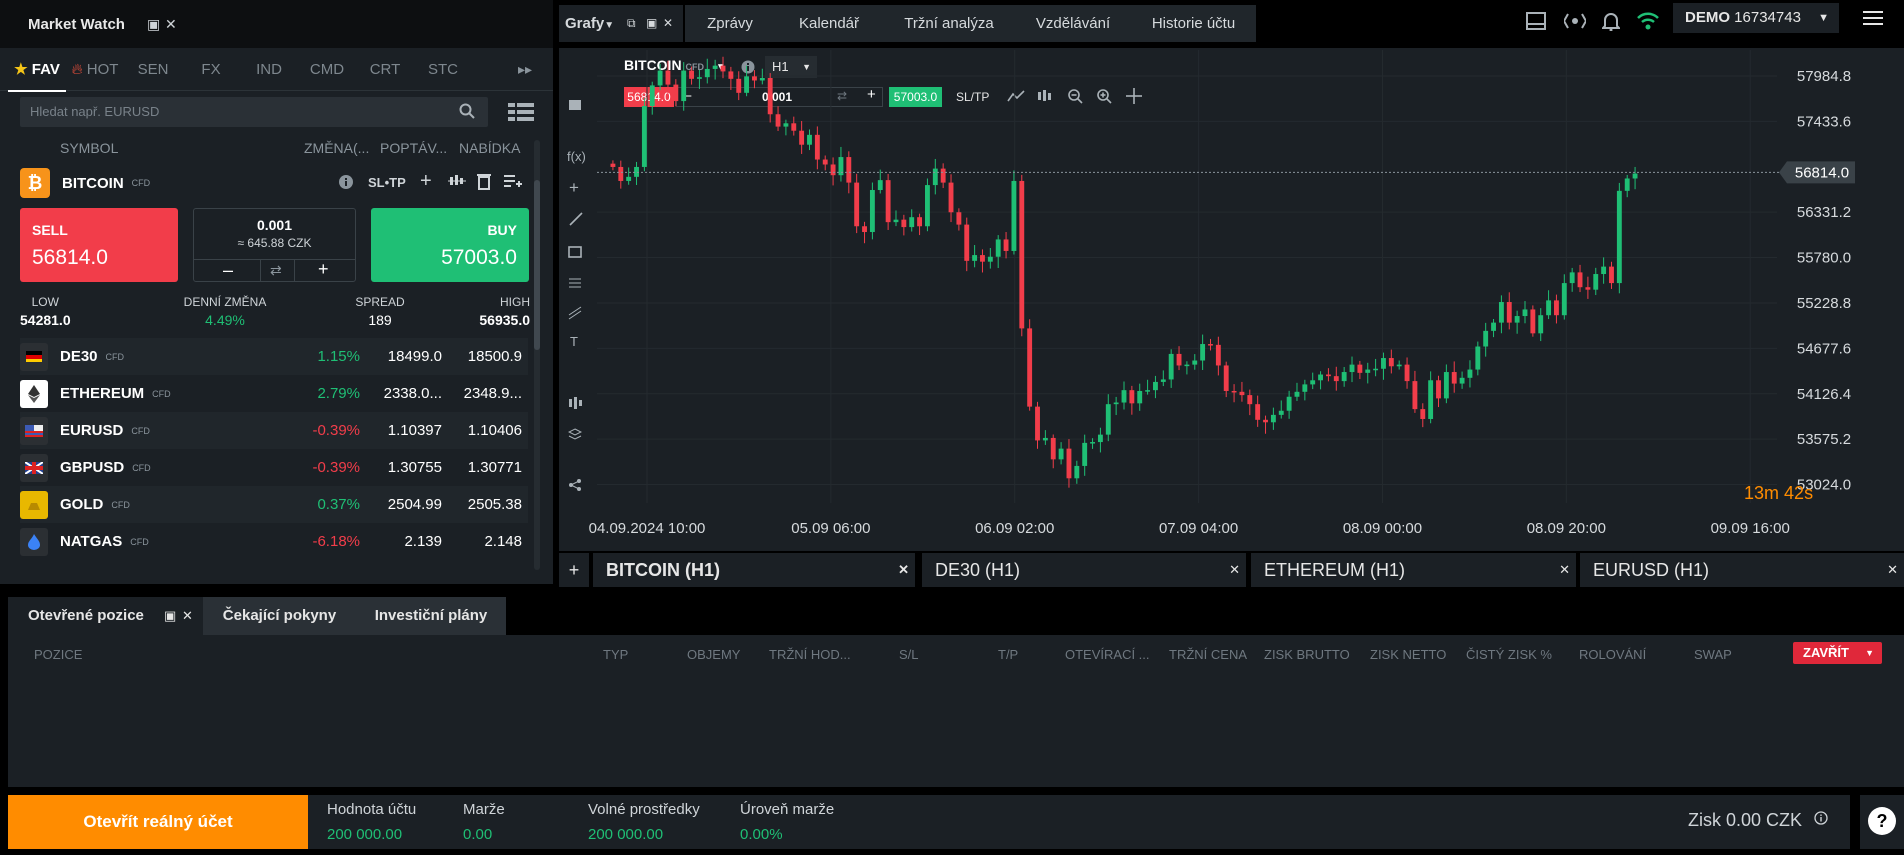  Describe the element at coordinates (1084, 570) in the screenshot. I see `tab-chart-de30: DE30 (H1) ✕` at that location.